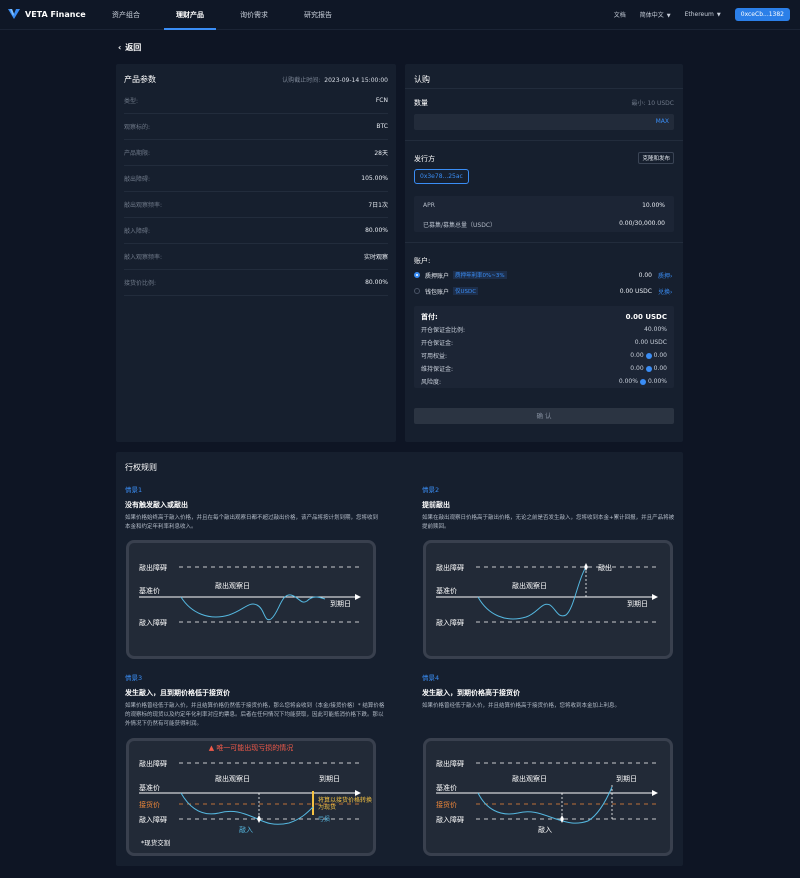 The width and height of the screenshot is (800, 878). I want to click on scenario-title: 发生敲入，到期价格高于接货价, so click(471, 693).